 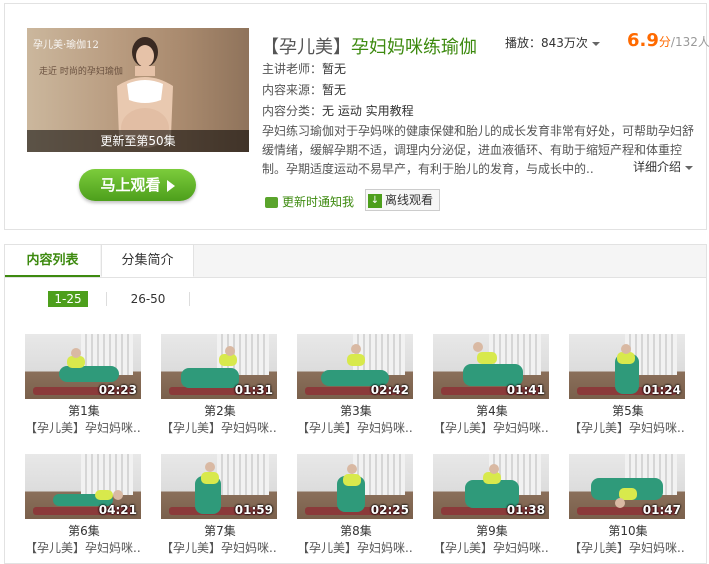 What do you see at coordinates (271, 202) in the screenshot?
I see `speaker-icon` at bounding box center [271, 202].